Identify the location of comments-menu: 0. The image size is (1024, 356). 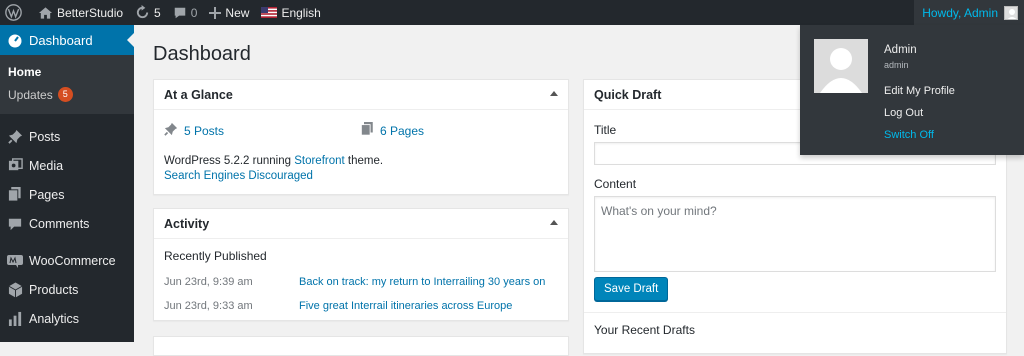
(185, 12).